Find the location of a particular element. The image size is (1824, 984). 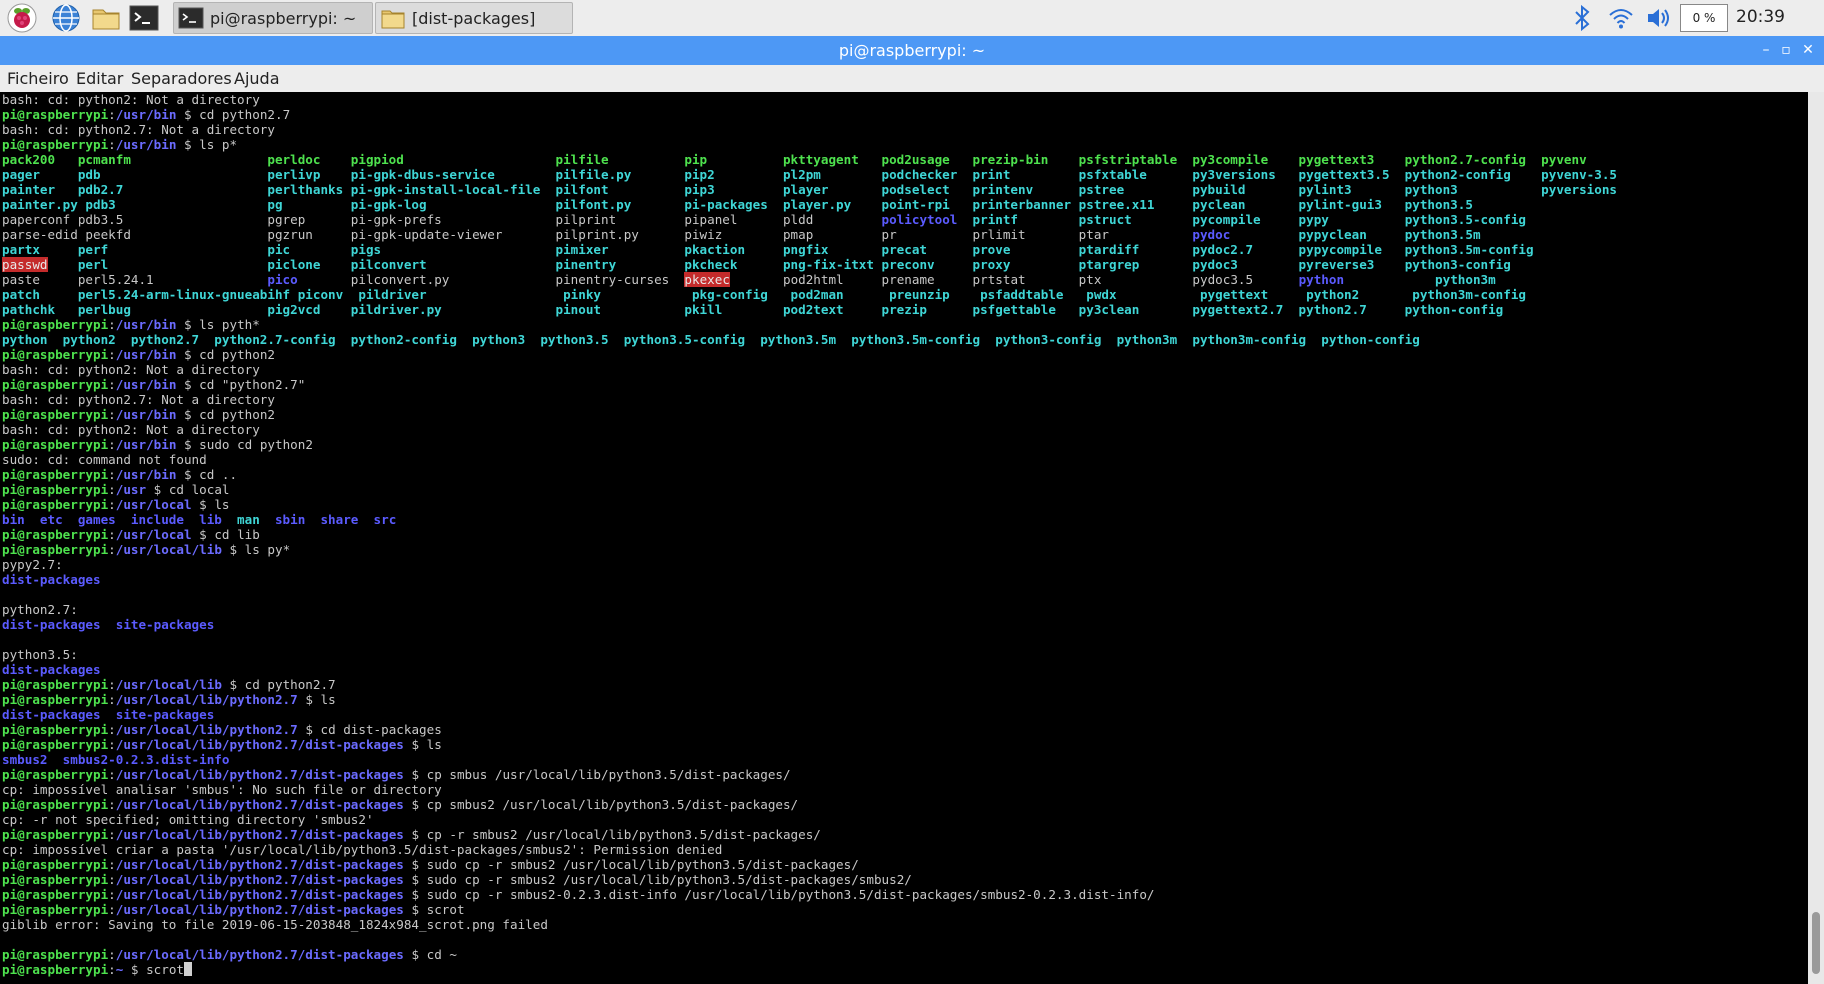

folder-icon is located at coordinates (393, 18).